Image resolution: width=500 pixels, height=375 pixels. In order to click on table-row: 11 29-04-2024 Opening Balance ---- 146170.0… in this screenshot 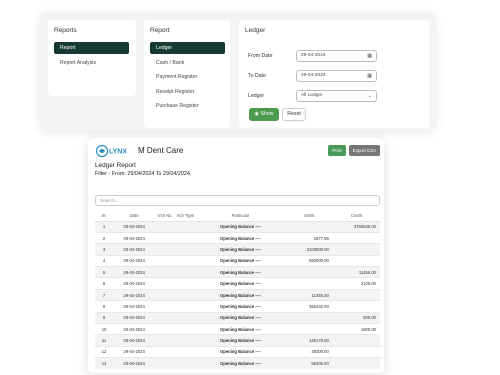, I will do `click(237, 340)`.